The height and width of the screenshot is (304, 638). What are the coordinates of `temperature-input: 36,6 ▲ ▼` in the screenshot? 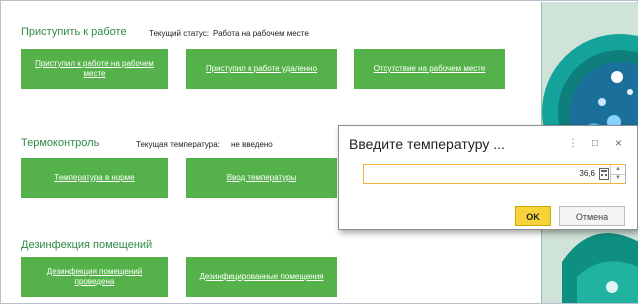 It's located at (494, 174).